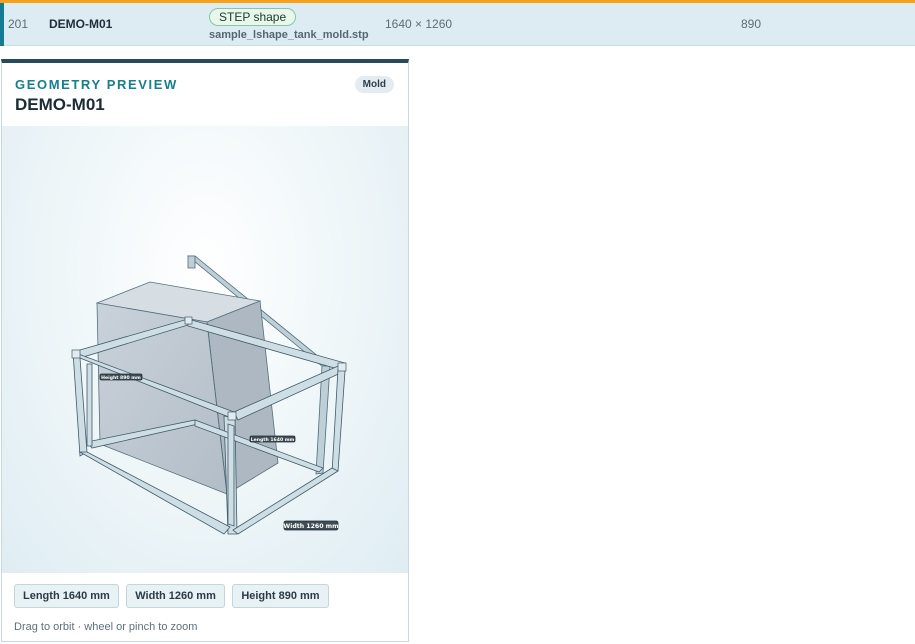 The height and width of the screenshot is (644, 915). I want to click on row-selection-indicator, so click(2, 24).